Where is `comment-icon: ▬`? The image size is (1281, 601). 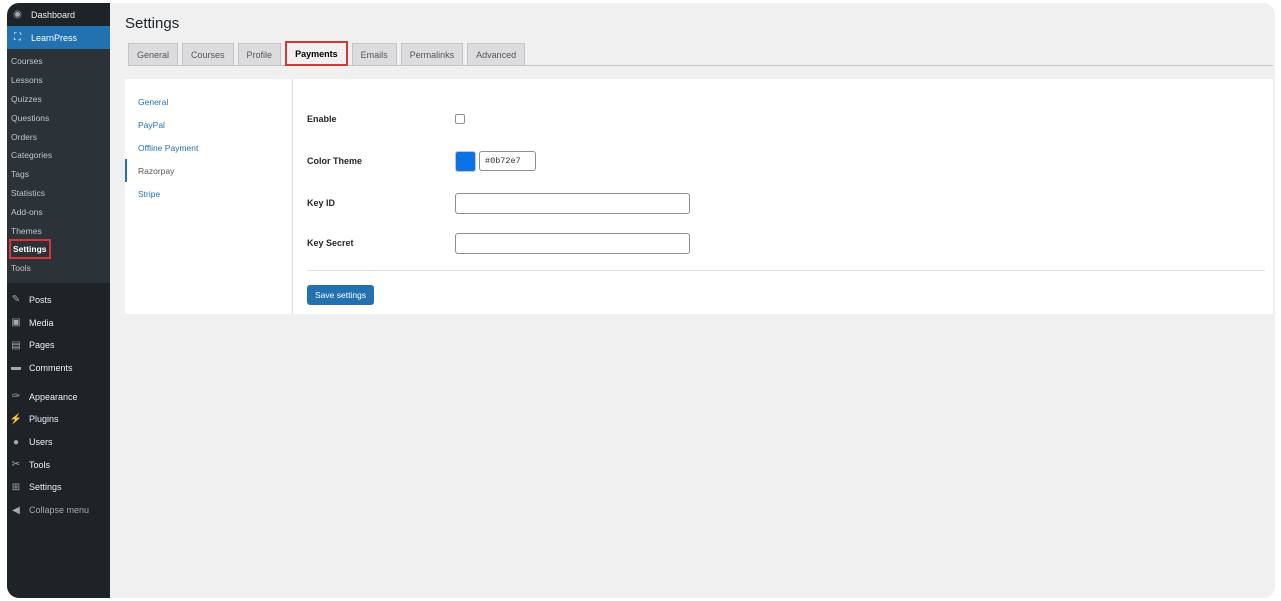 comment-icon: ▬ is located at coordinates (16, 368).